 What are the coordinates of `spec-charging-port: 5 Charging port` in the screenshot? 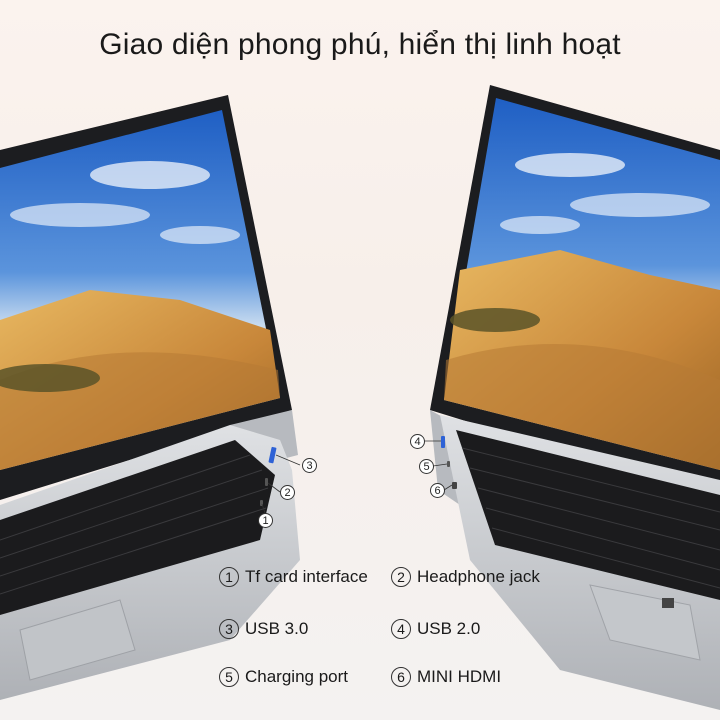 It's located at (283, 677).